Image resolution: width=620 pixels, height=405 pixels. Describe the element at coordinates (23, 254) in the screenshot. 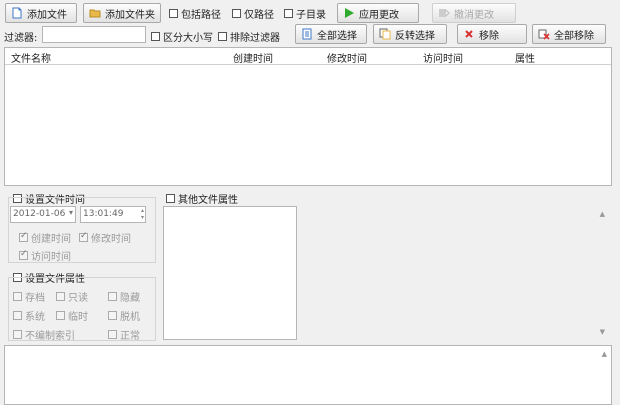

I see `accessed-time-checkbox` at that location.